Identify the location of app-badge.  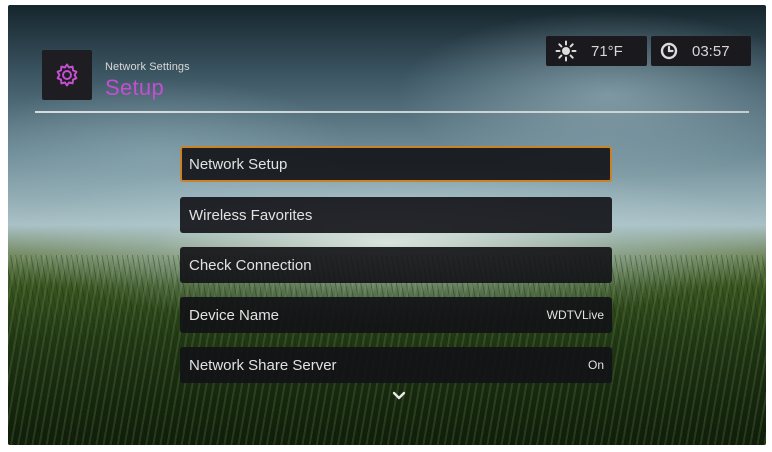
(67, 75).